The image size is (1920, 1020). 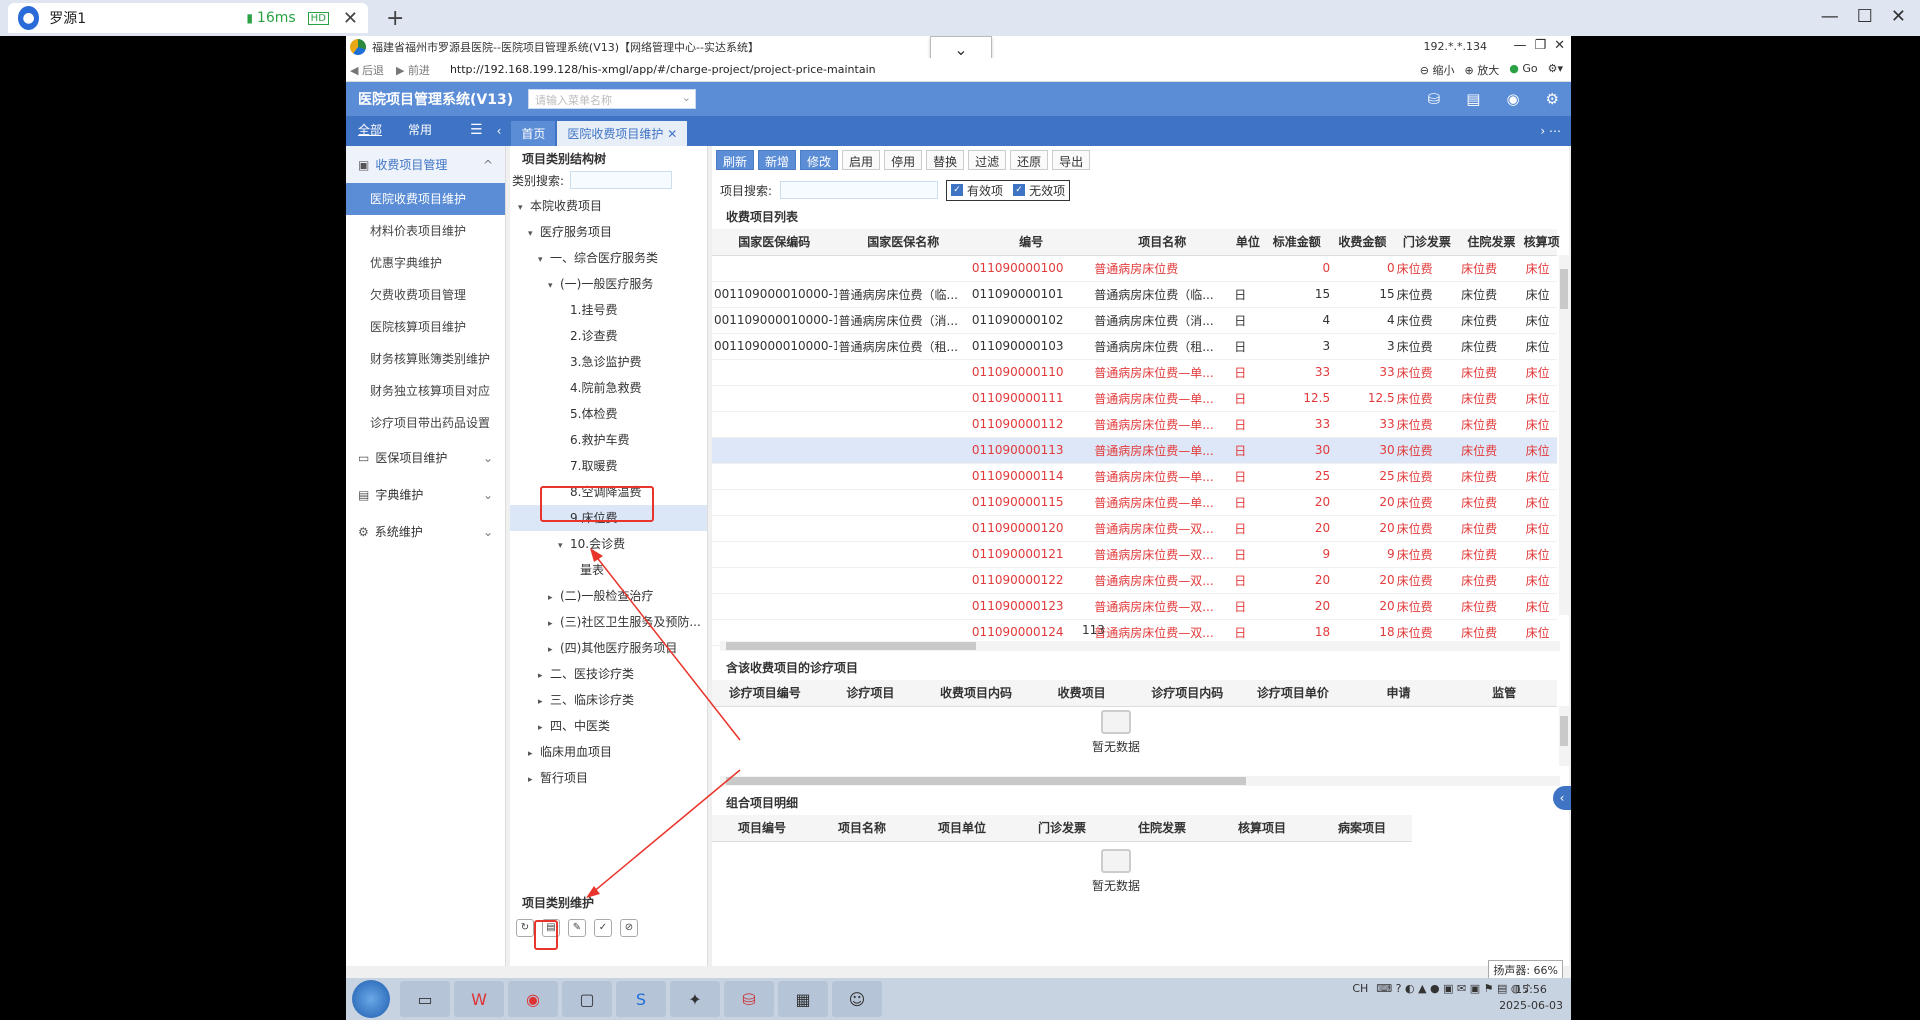 I want to click on table-row: 011090000115 普通病房床位费—单... 日 20 20 床位费 床位费 床位, so click(x=1134, y=502).